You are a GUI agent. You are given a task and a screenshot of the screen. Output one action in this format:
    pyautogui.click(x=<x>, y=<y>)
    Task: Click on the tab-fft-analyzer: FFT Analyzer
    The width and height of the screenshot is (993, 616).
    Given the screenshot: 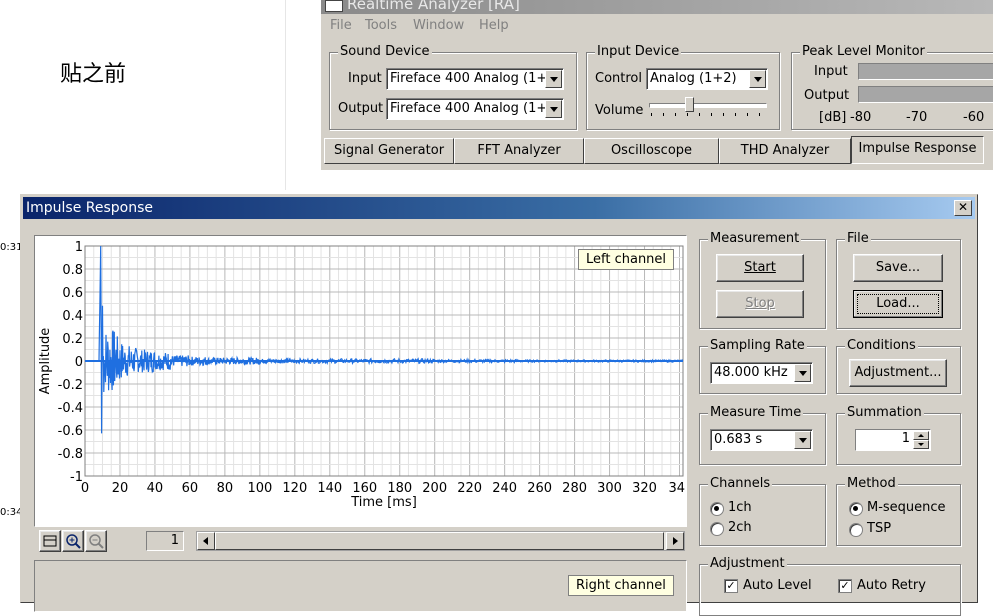 What is the action you would take?
    pyautogui.click(x=519, y=151)
    